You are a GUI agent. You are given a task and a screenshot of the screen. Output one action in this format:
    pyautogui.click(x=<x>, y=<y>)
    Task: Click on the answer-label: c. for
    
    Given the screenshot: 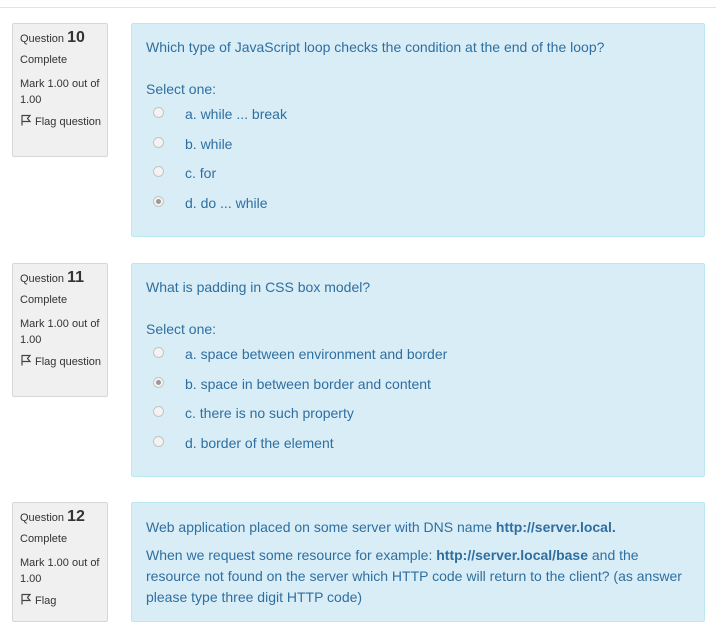 What is the action you would take?
    pyautogui.click(x=200, y=173)
    